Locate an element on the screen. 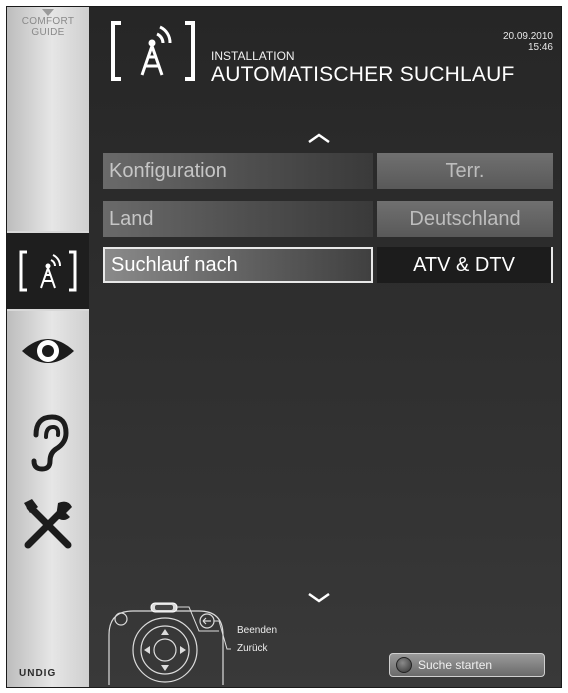 Image resolution: width=568 pixels, height=693 pixels. section-label: INSTALLATION is located at coordinates (253, 56).